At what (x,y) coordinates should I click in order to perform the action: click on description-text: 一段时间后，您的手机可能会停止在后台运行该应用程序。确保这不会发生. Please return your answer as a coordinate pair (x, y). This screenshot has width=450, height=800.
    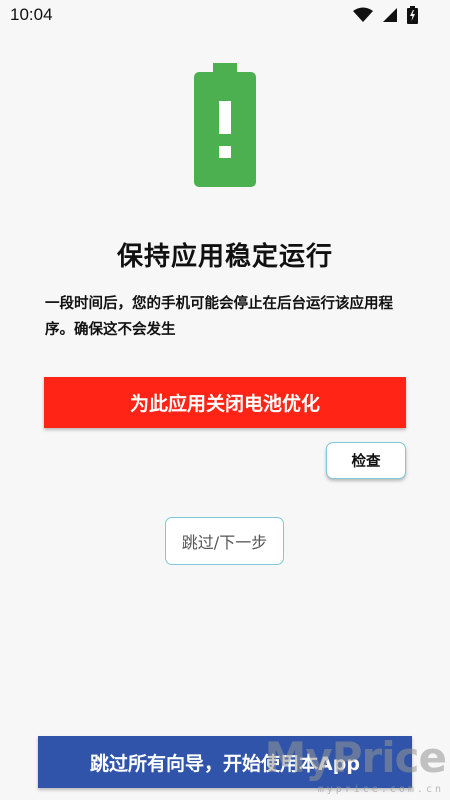
    Looking at the image, I should click on (219, 317).